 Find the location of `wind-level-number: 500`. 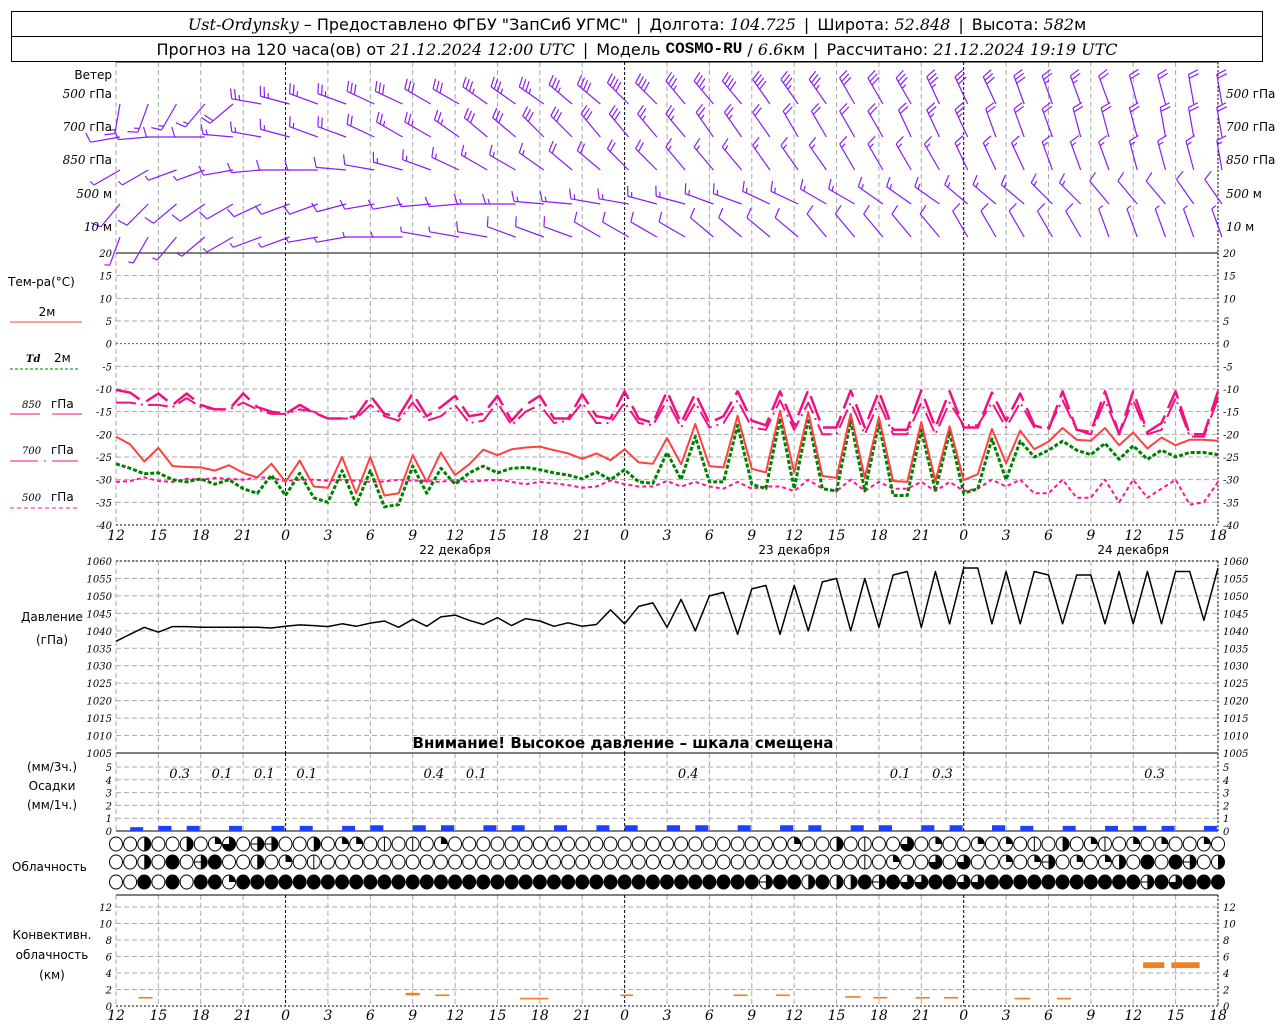

wind-level-number: 500 is located at coordinates (1237, 94).